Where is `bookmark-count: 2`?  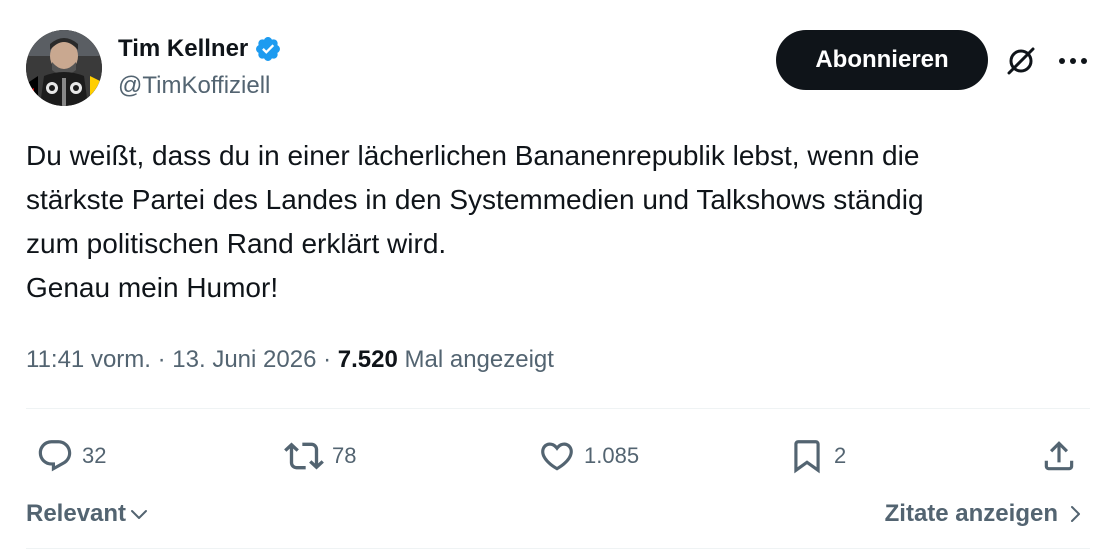 bookmark-count: 2 is located at coordinates (840, 455).